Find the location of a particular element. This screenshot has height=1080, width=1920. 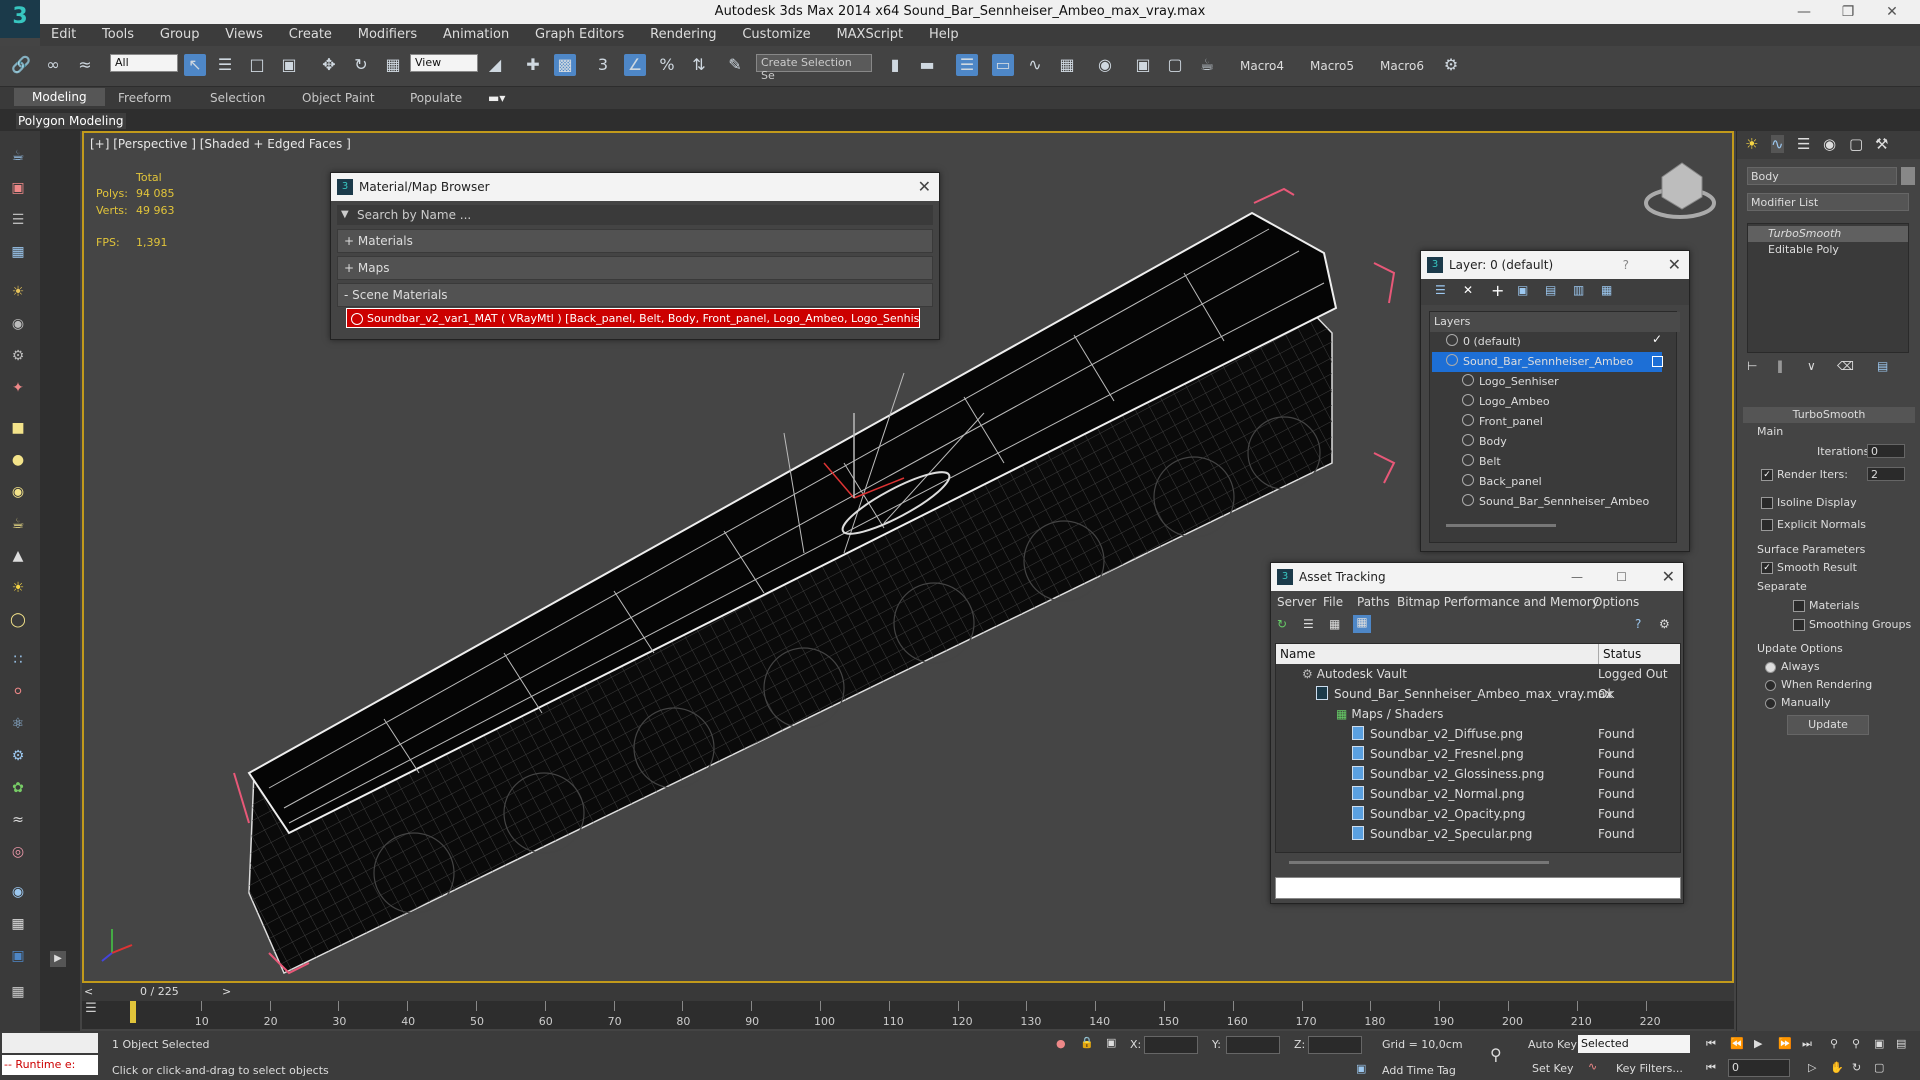

iterations-spinner: 0 is located at coordinates (1886, 451).